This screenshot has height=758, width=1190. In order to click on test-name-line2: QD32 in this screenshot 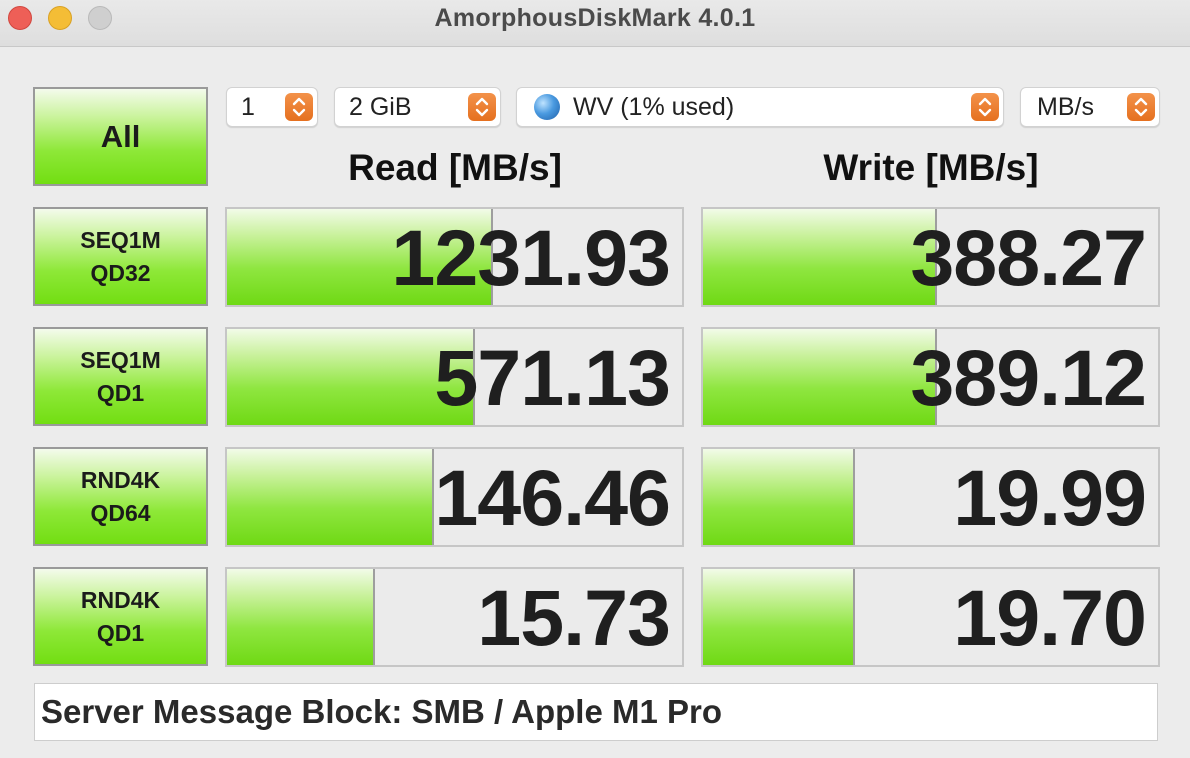, I will do `click(120, 272)`.